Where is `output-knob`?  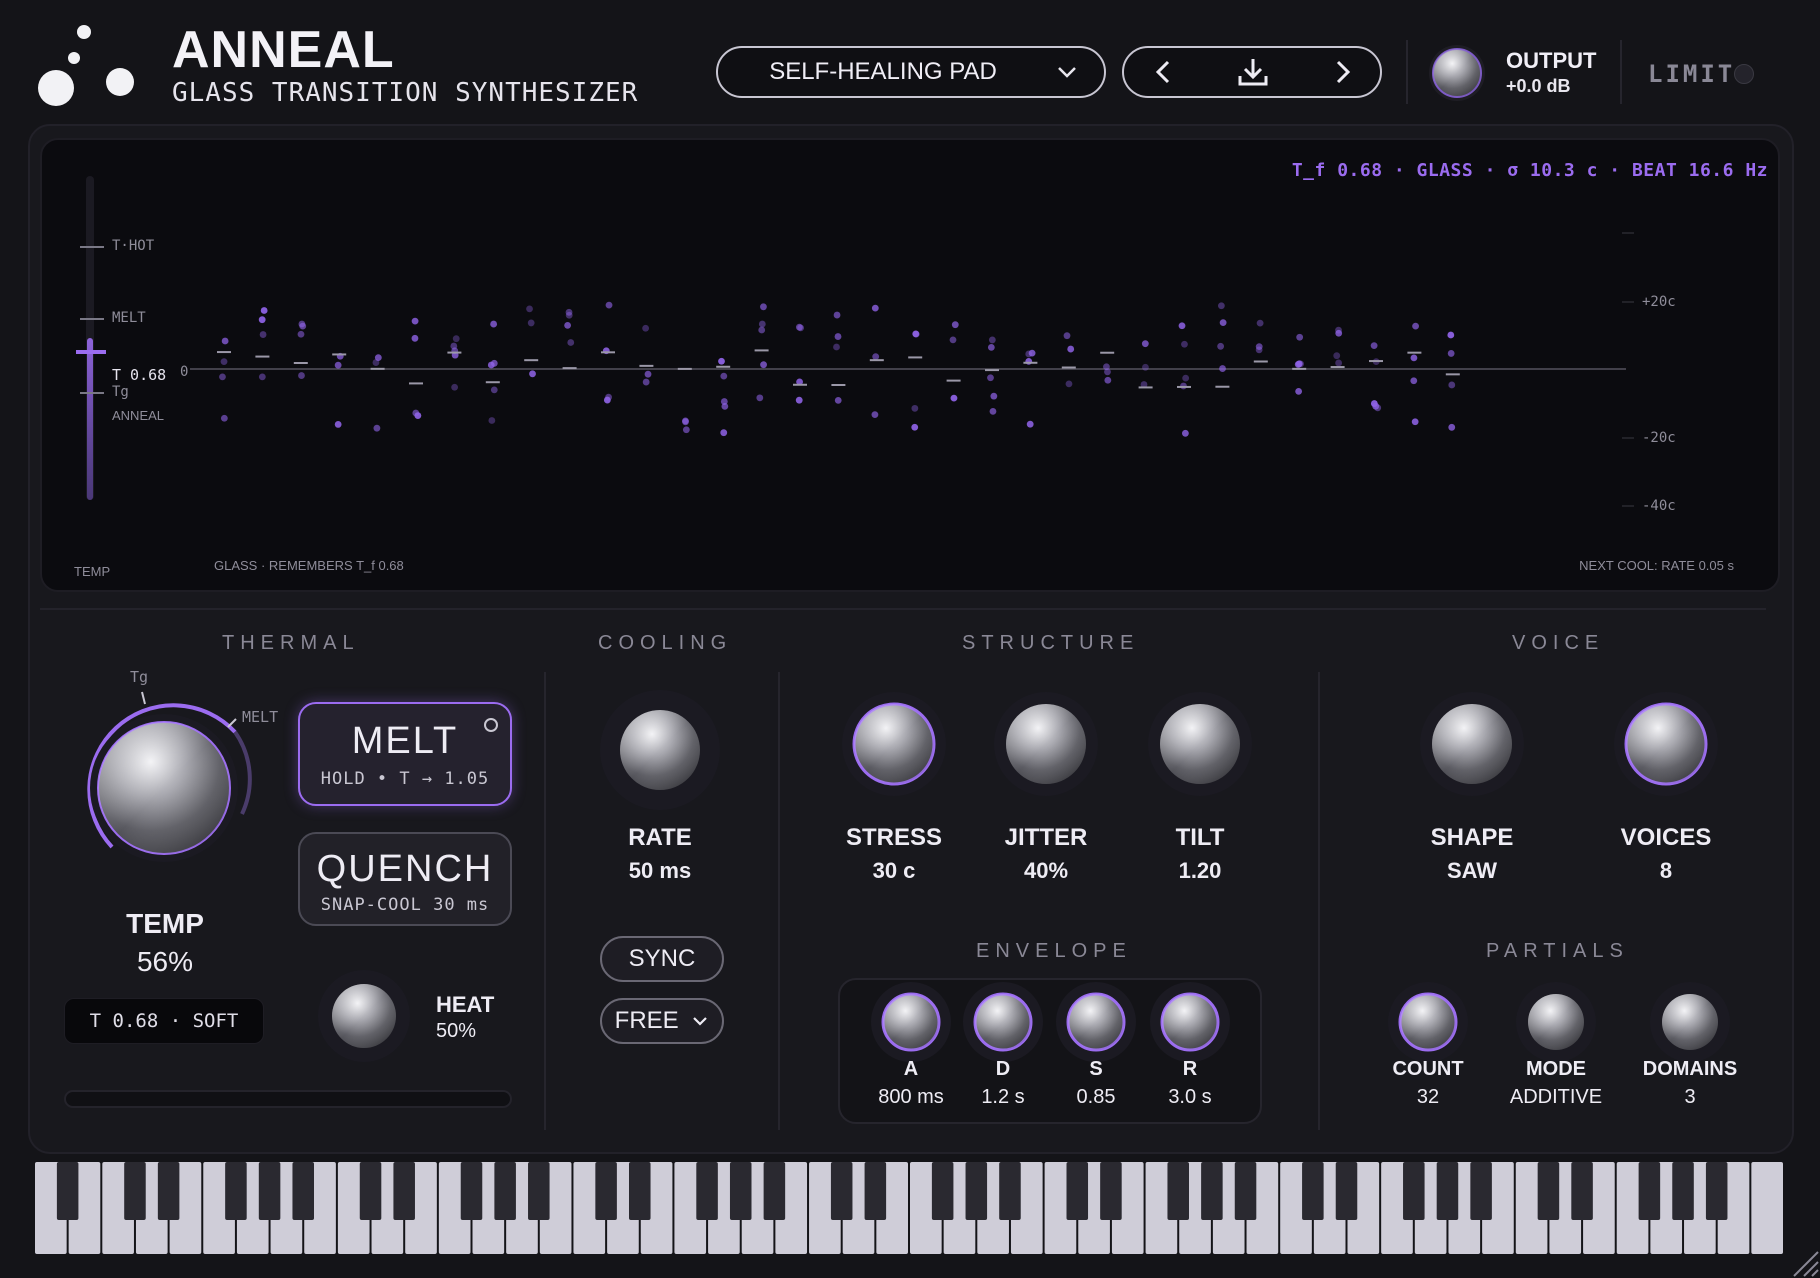
output-knob is located at coordinates (1457, 73).